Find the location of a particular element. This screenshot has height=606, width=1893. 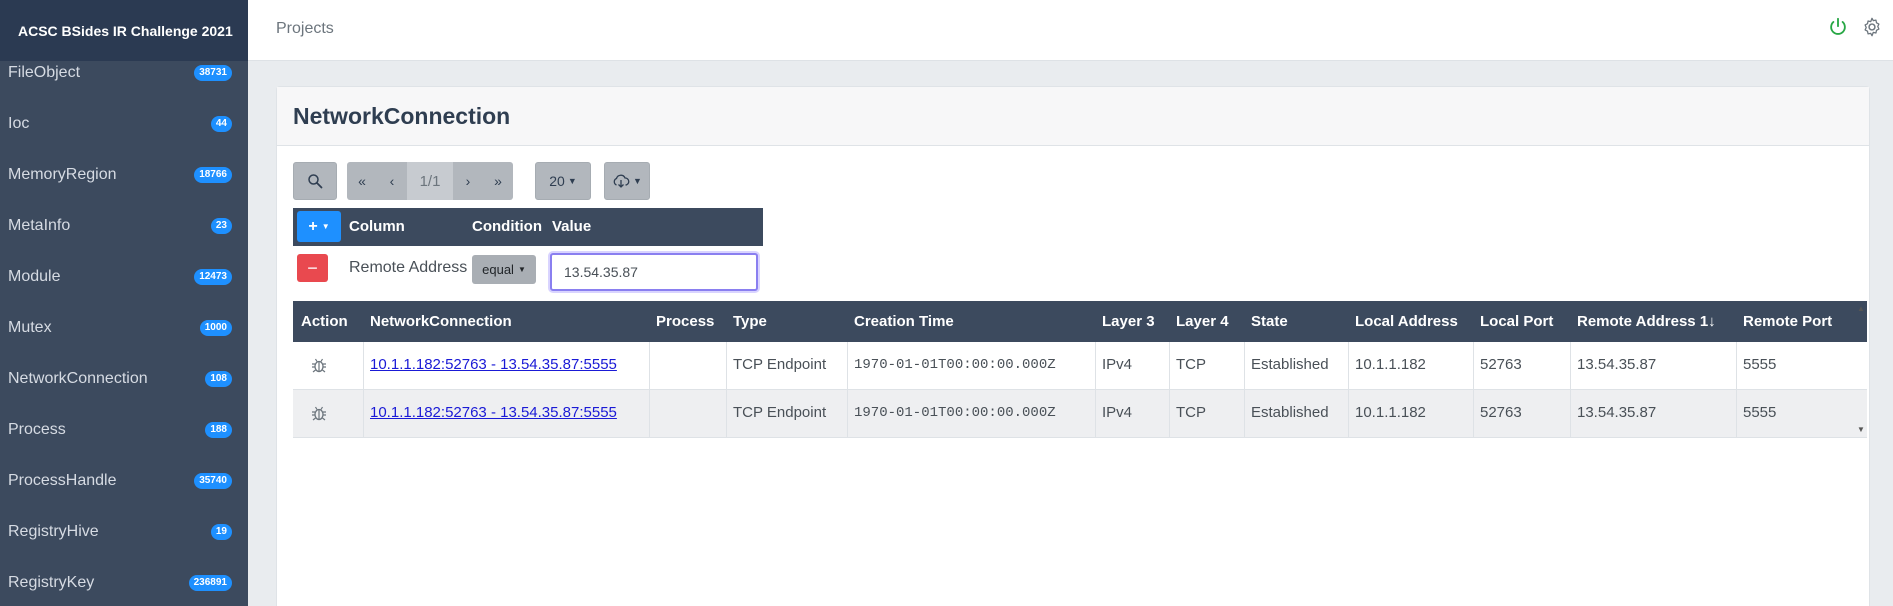

page-size-value: 20 is located at coordinates (557, 181).